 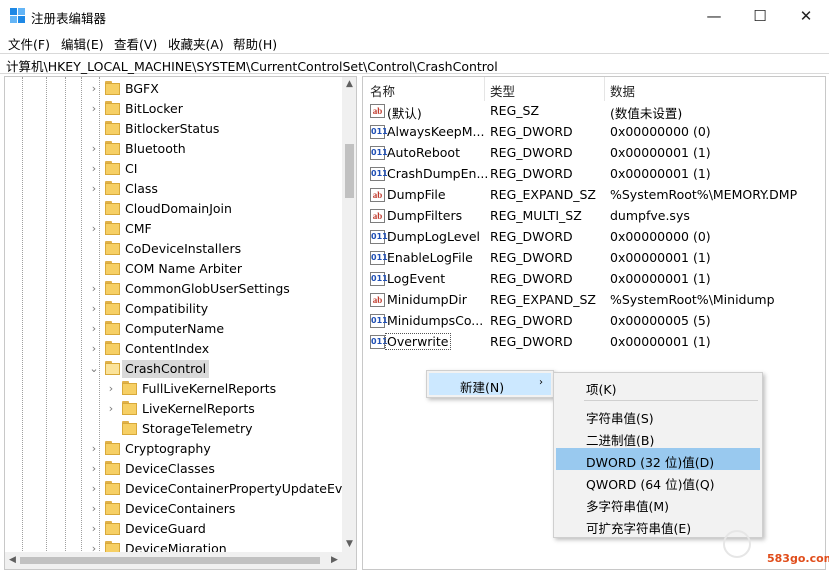 I want to click on value-row: 011 CrashDumpEn... REG_DWORD 0x00000001 (1), so click(x=594, y=174).